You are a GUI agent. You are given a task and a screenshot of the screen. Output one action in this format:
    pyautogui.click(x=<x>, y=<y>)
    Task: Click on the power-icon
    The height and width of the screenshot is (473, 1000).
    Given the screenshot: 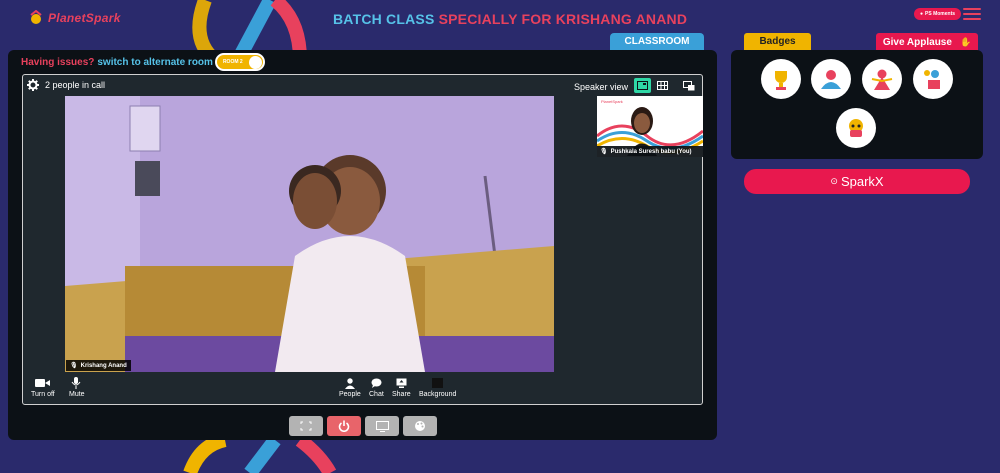 What is the action you would take?
    pyautogui.click(x=344, y=426)
    